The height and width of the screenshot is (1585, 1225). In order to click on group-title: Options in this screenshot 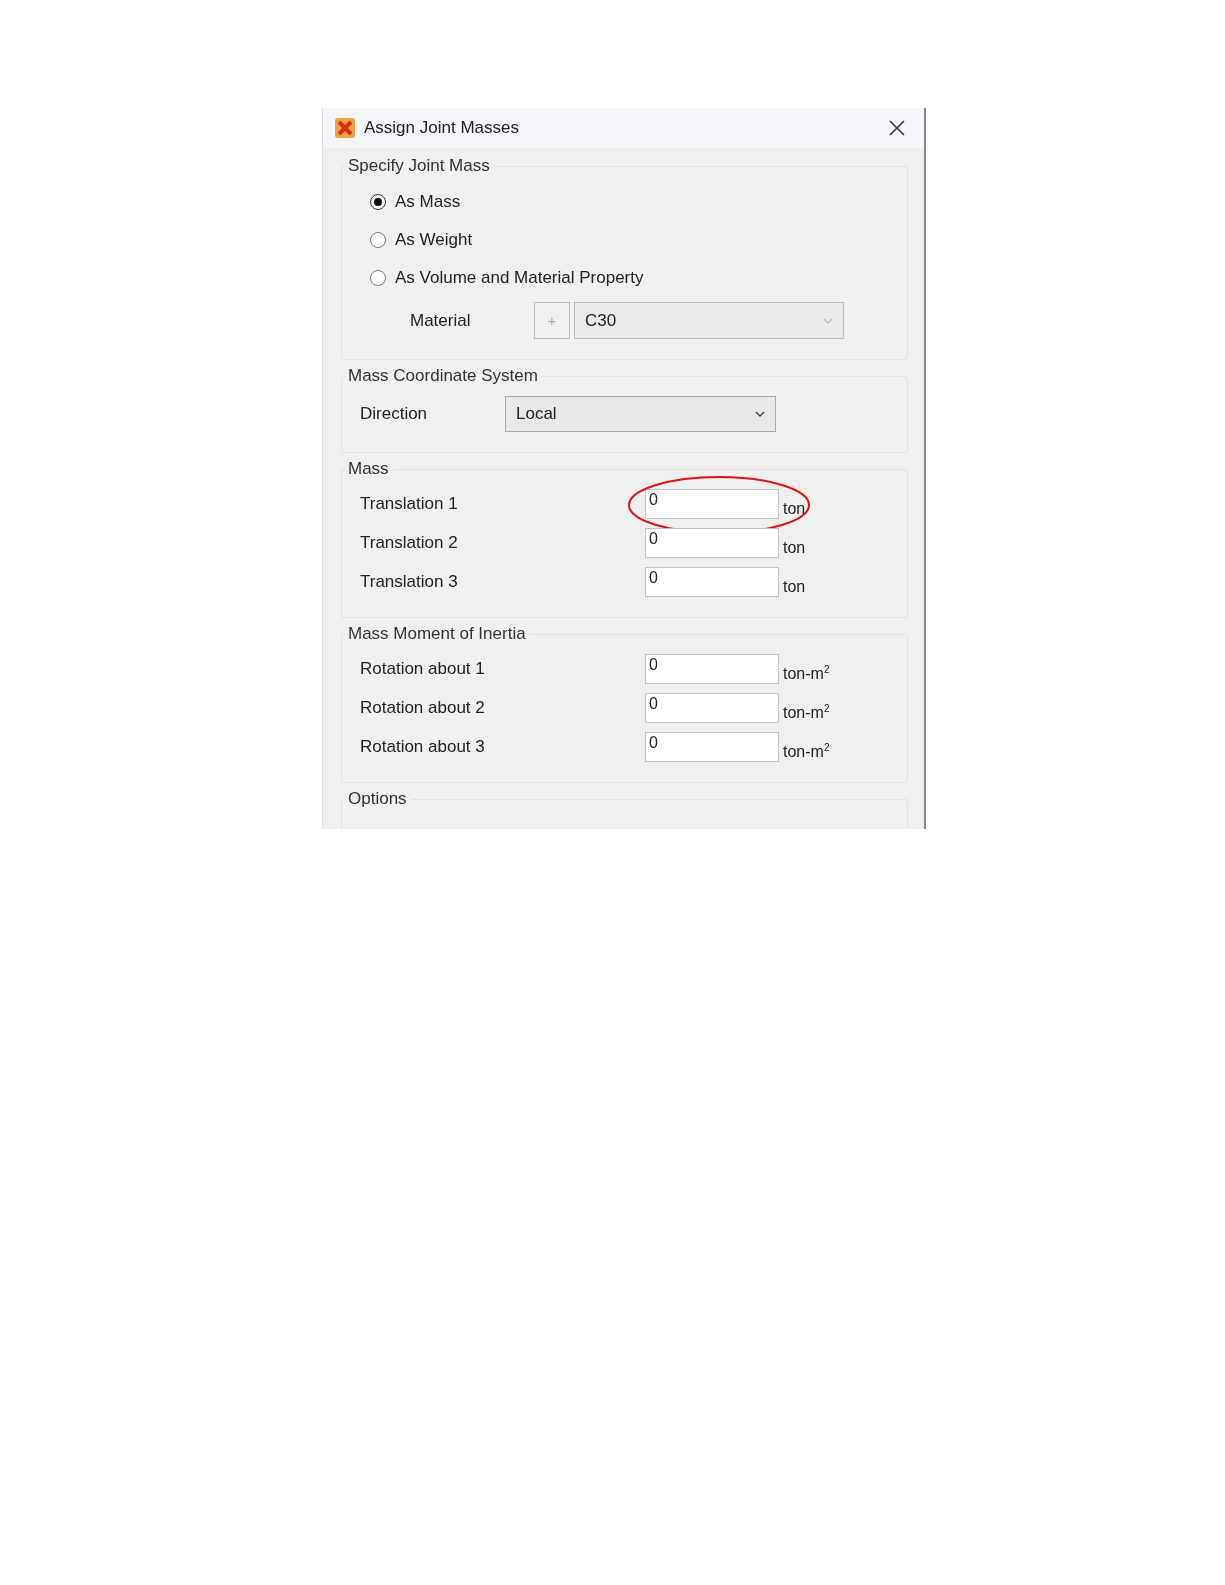, I will do `click(377, 799)`.